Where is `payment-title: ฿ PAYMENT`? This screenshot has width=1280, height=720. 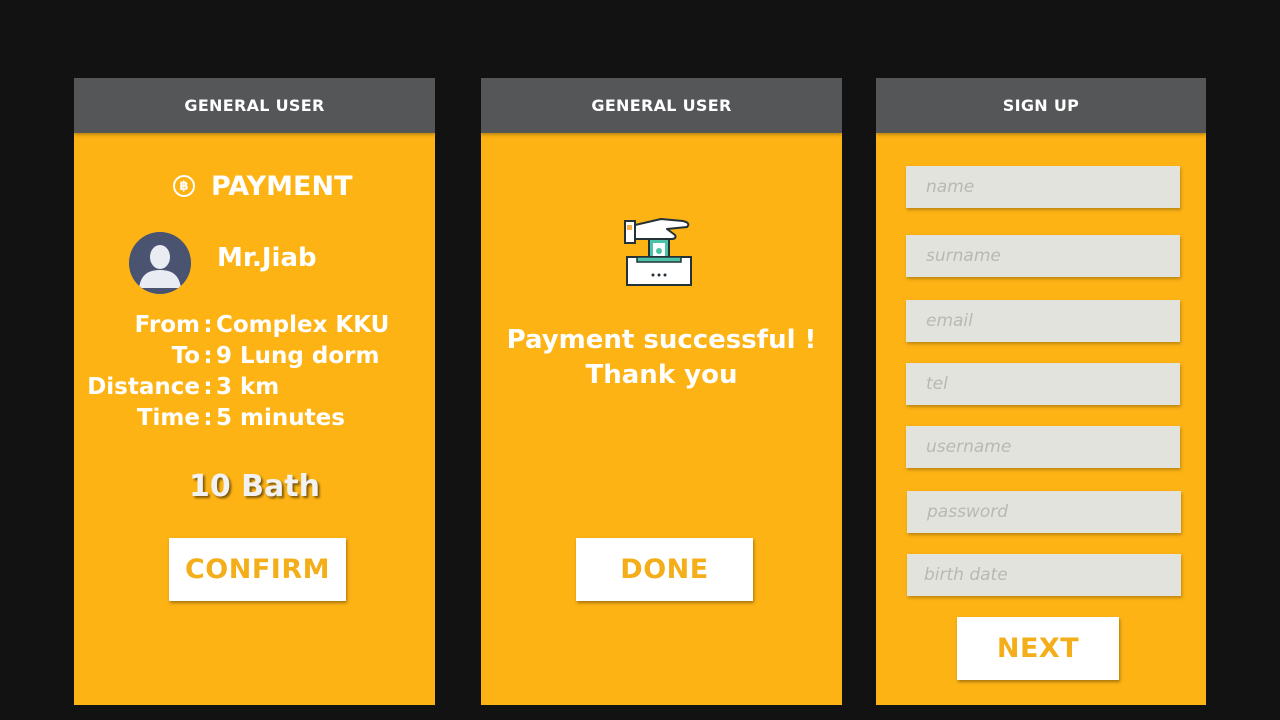
payment-title: ฿ PAYMENT is located at coordinates (273, 186).